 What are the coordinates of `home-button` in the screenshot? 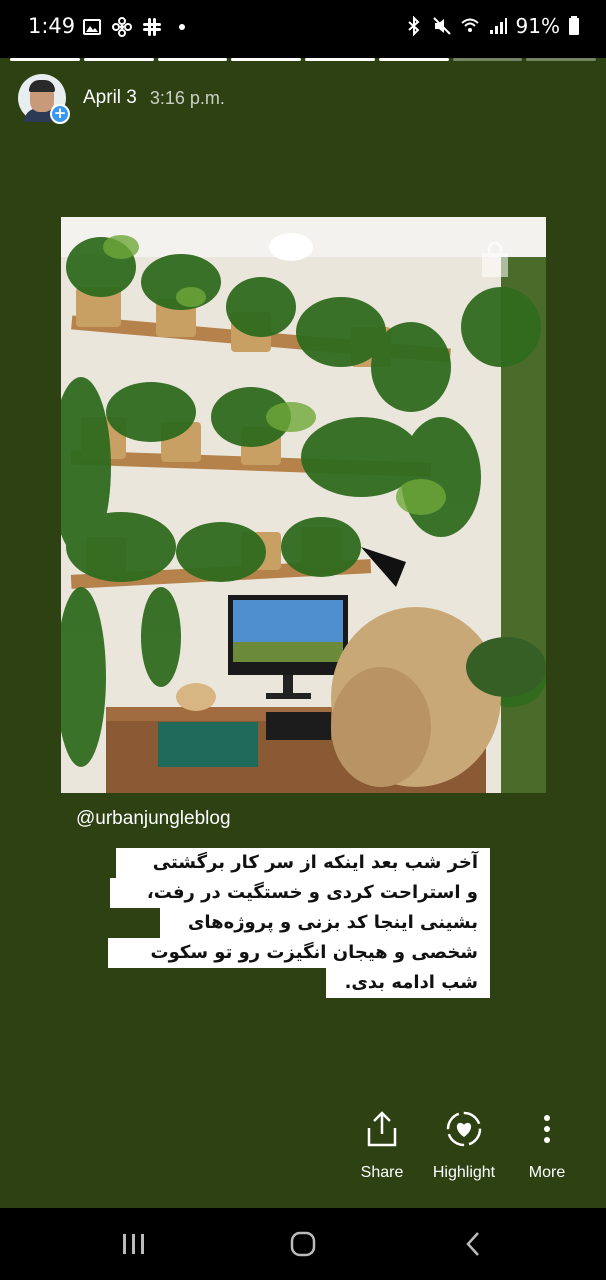 It's located at (303, 1244).